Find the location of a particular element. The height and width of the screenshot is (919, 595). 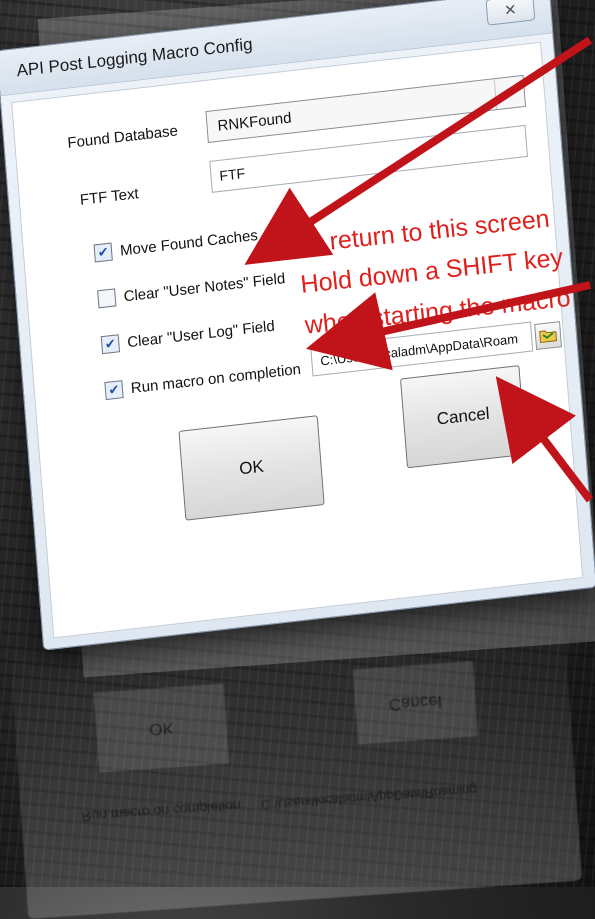

reflection-path: C:\Users\localadm\AppData\Roaming is located at coordinates (369, 797).